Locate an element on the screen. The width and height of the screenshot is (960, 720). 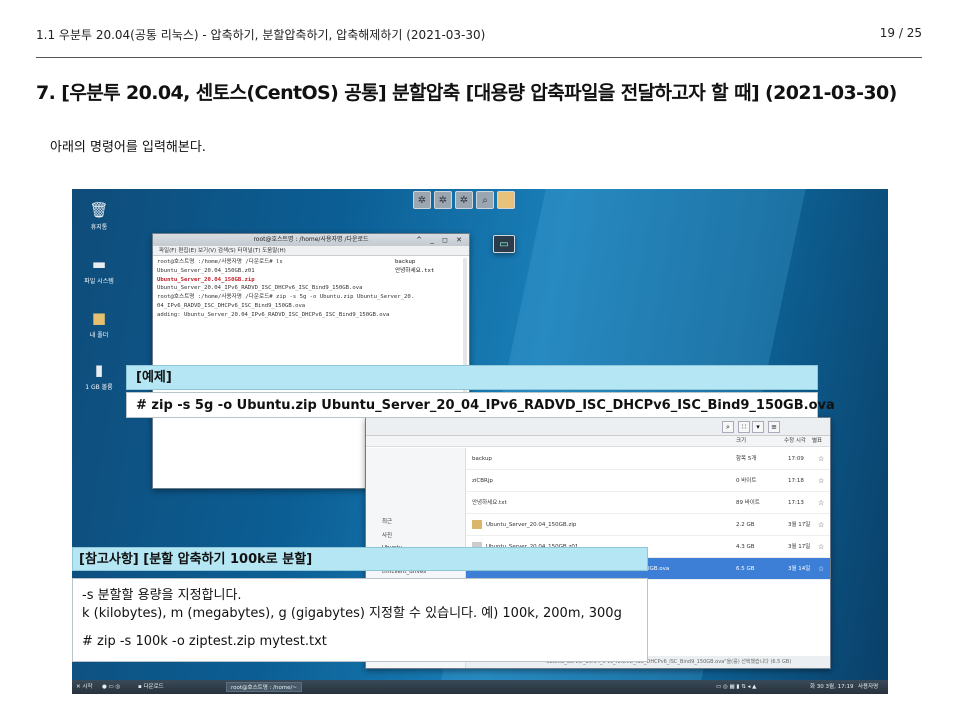
window-controls: ^ _ ◻ ✕ is located at coordinates (440, 240).